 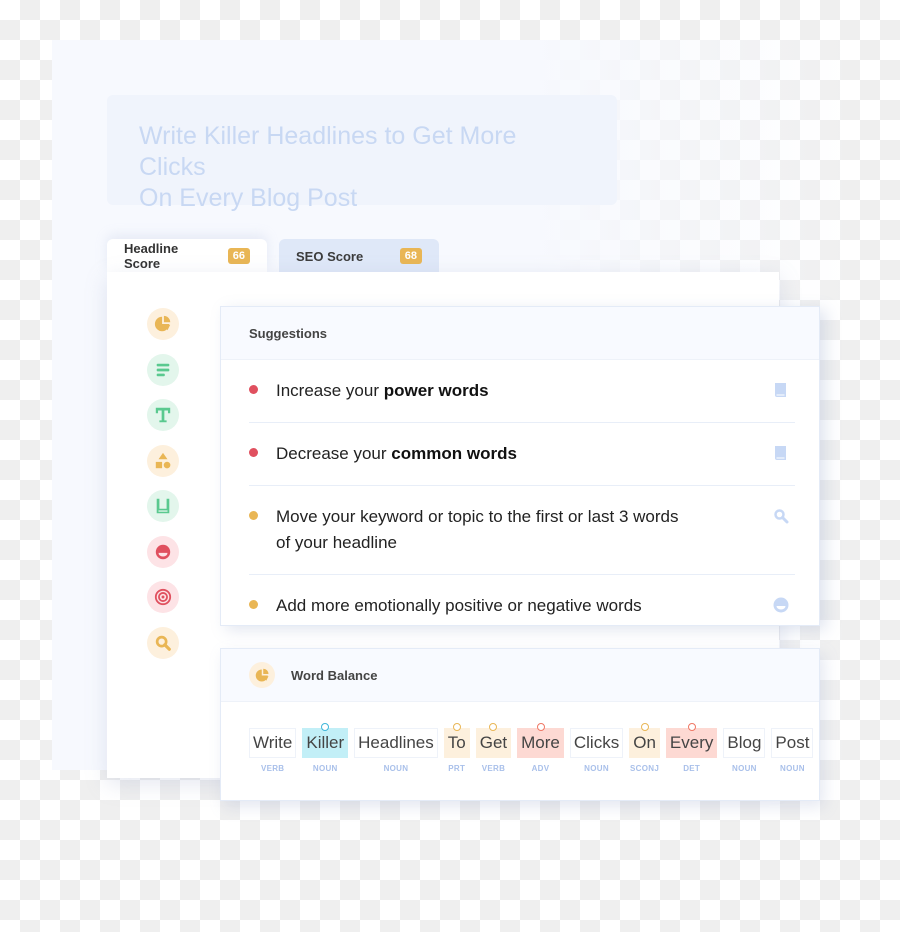 What do you see at coordinates (781, 605) in the screenshot?
I see `sentiment-icon` at bounding box center [781, 605].